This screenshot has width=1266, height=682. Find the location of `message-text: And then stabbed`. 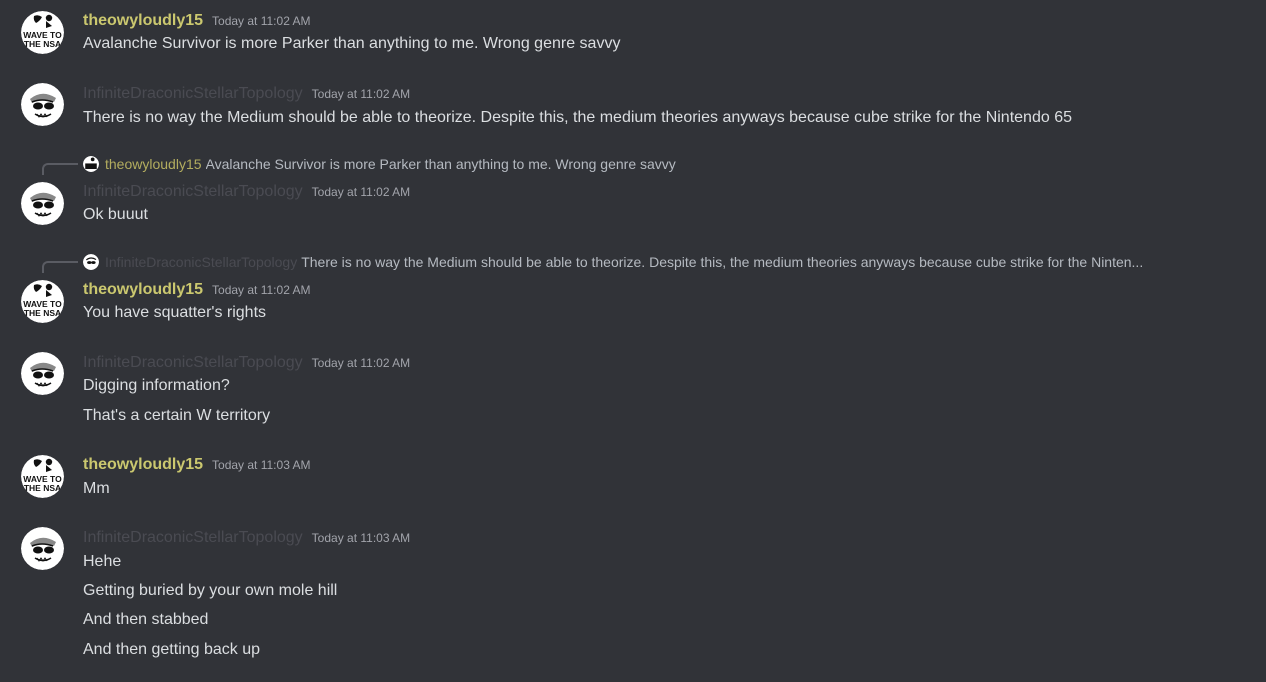

message-text: And then stabbed is located at coordinates (146, 619).